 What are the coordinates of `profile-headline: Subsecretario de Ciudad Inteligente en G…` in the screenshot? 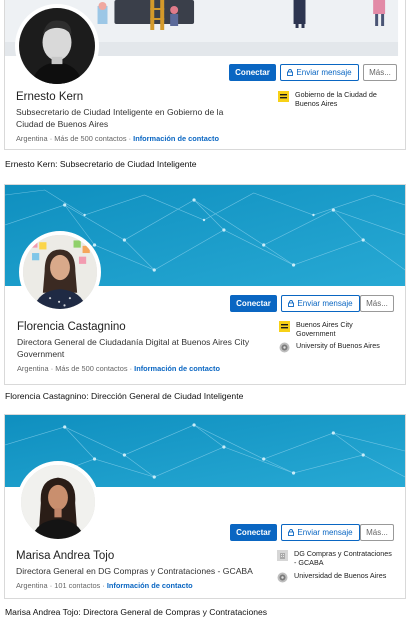 It's located at (120, 118).